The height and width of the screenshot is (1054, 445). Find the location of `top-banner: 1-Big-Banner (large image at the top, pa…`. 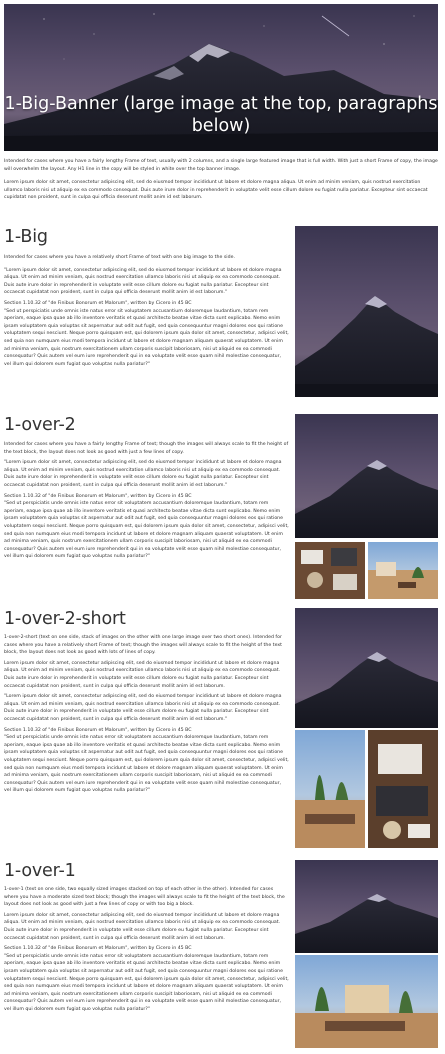

top-banner: 1-Big-Banner (large image at the top, pa… is located at coordinates (221, 77).